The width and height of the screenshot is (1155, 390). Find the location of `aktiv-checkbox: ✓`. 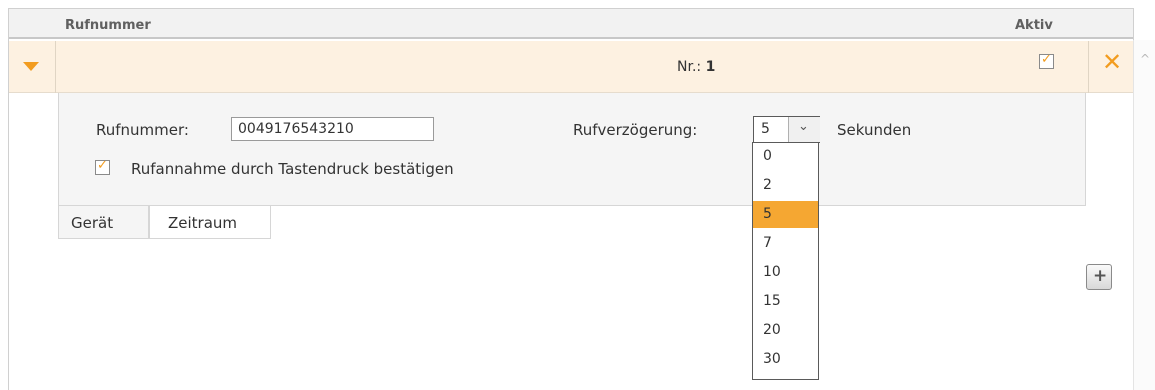

aktiv-checkbox: ✓ is located at coordinates (1046, 62).